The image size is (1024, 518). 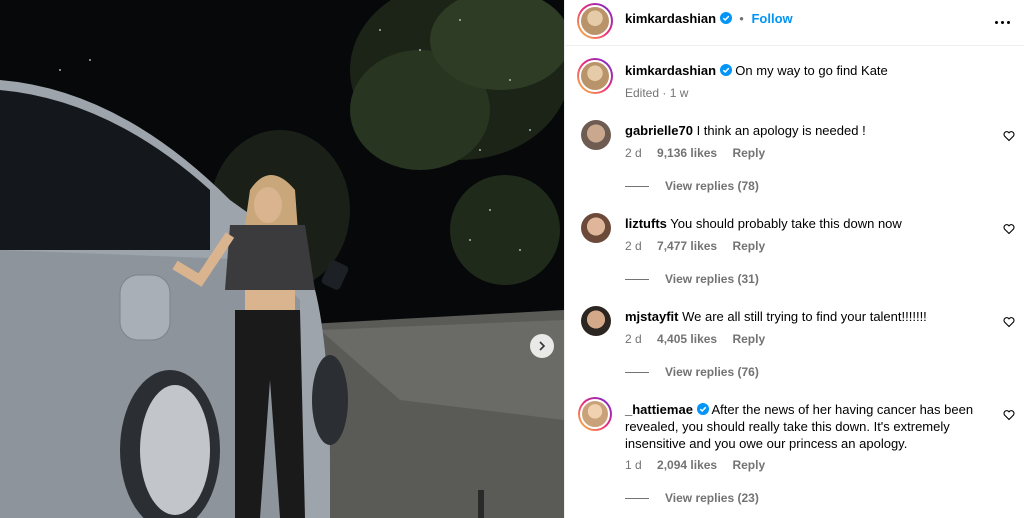 I want to click on comment-likes: 4,405 likes, so click(x=687, y=339).